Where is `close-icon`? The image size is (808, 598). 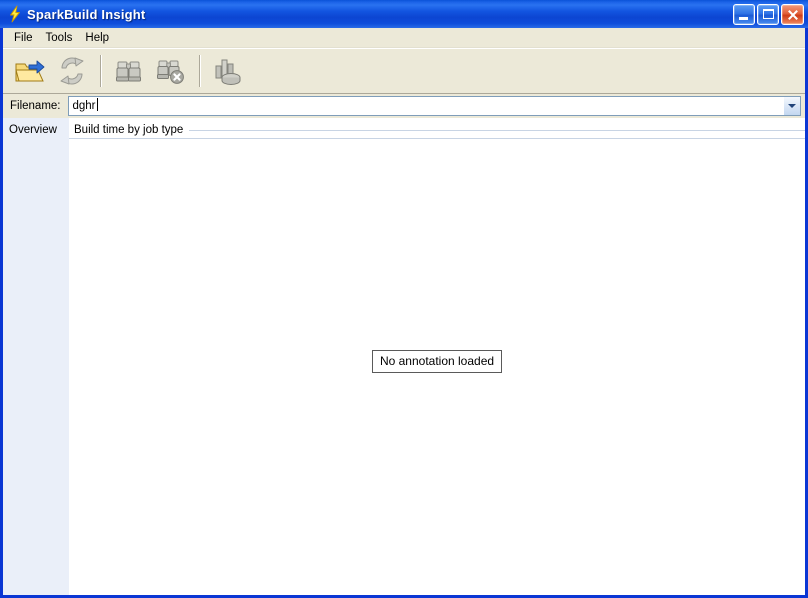 close-icon is located at coordinates (793, 14).